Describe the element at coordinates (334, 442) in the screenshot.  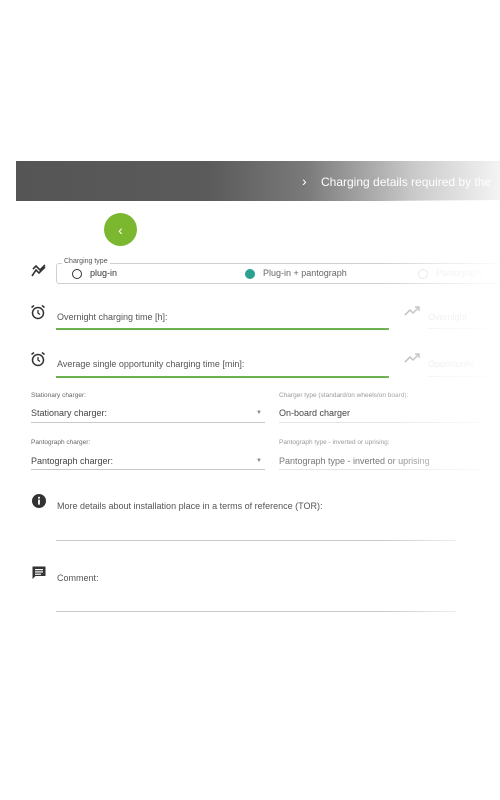
I see `pantograph-type-label: Pantograph type - inverted or uprising:` at that location.